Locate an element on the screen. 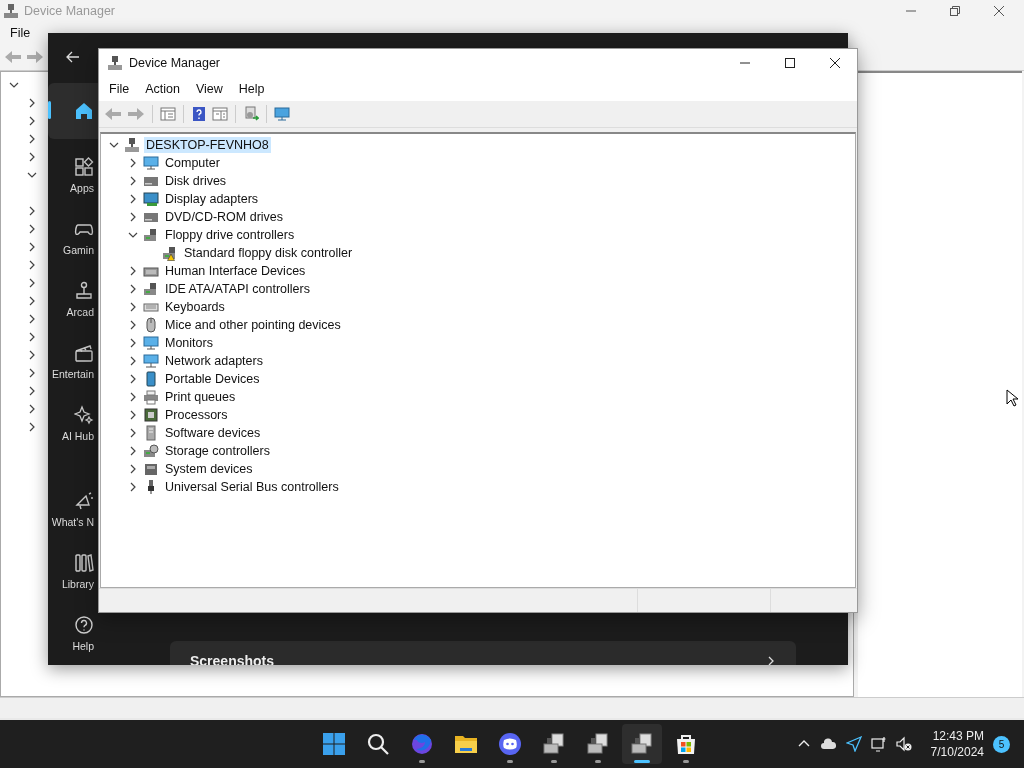  nav-item: Library is located at coordinates (73, 571).